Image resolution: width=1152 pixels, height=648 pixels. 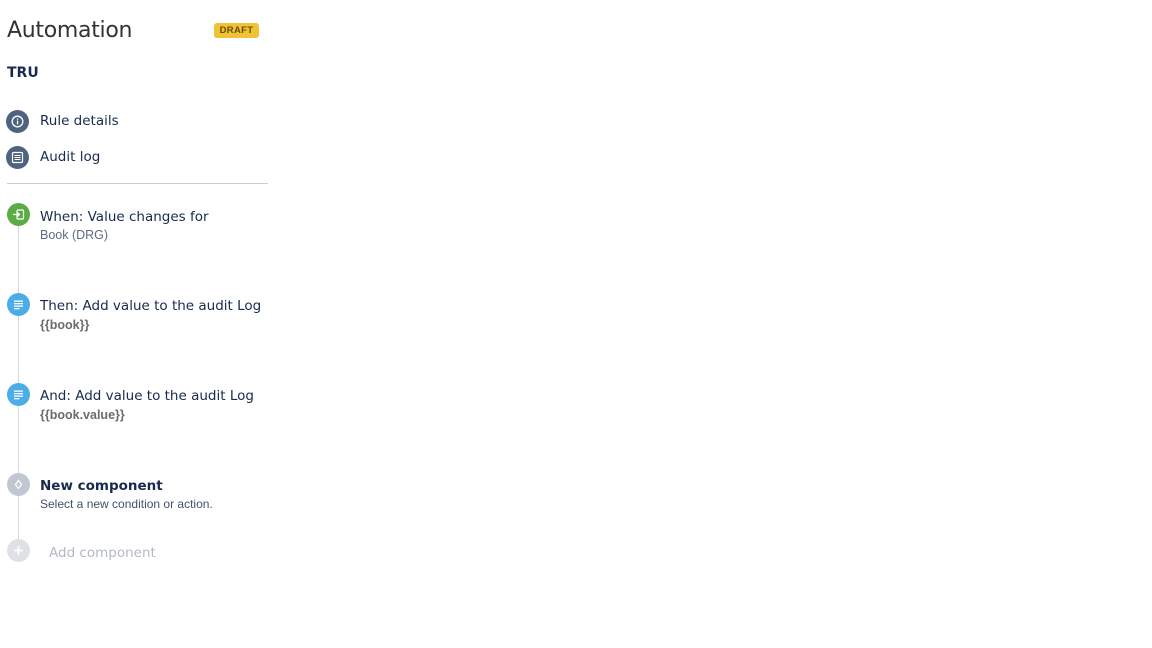 What do you see at coordinates (18, 214) in the screenshot?
I see `trigger-icon` at bounding box center [18, 214].